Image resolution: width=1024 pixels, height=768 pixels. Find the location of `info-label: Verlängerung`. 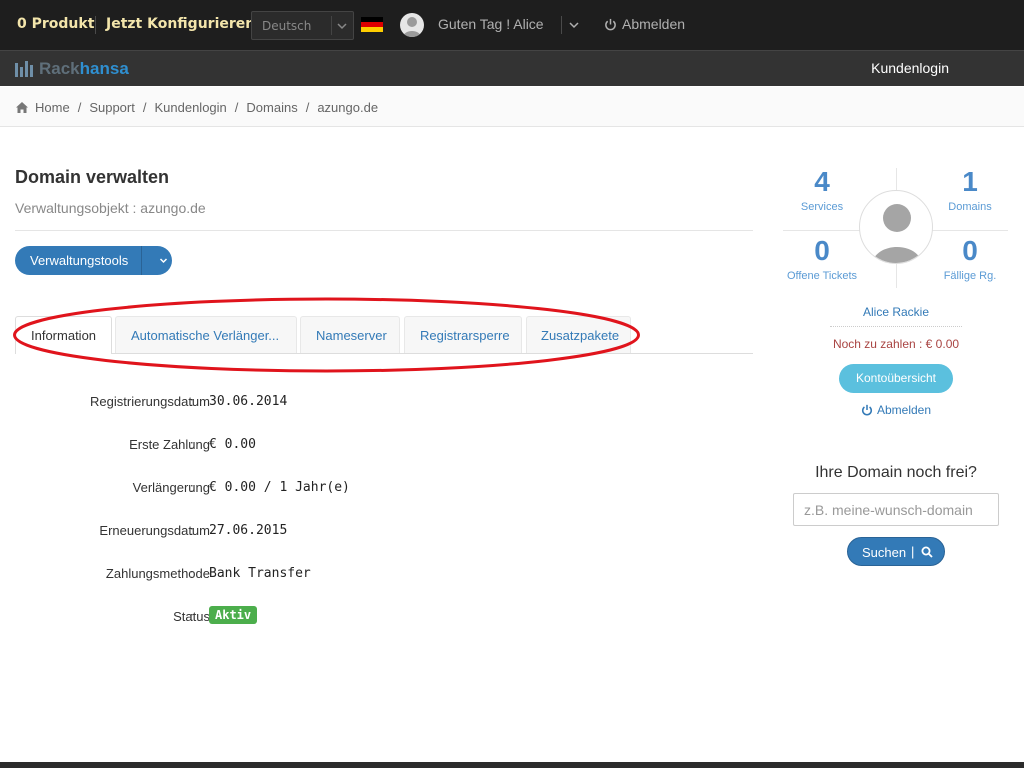

info-label: Verlängerung is located at coordinates (171, 487).